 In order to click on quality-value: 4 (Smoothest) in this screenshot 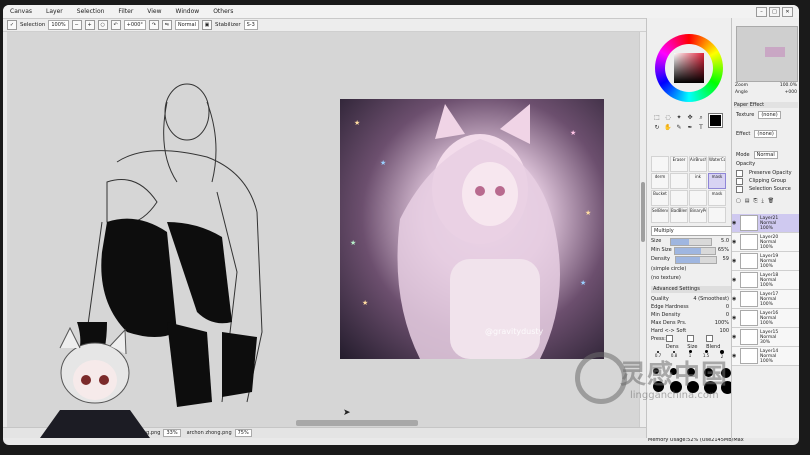, I will do `click(711, 299)`.